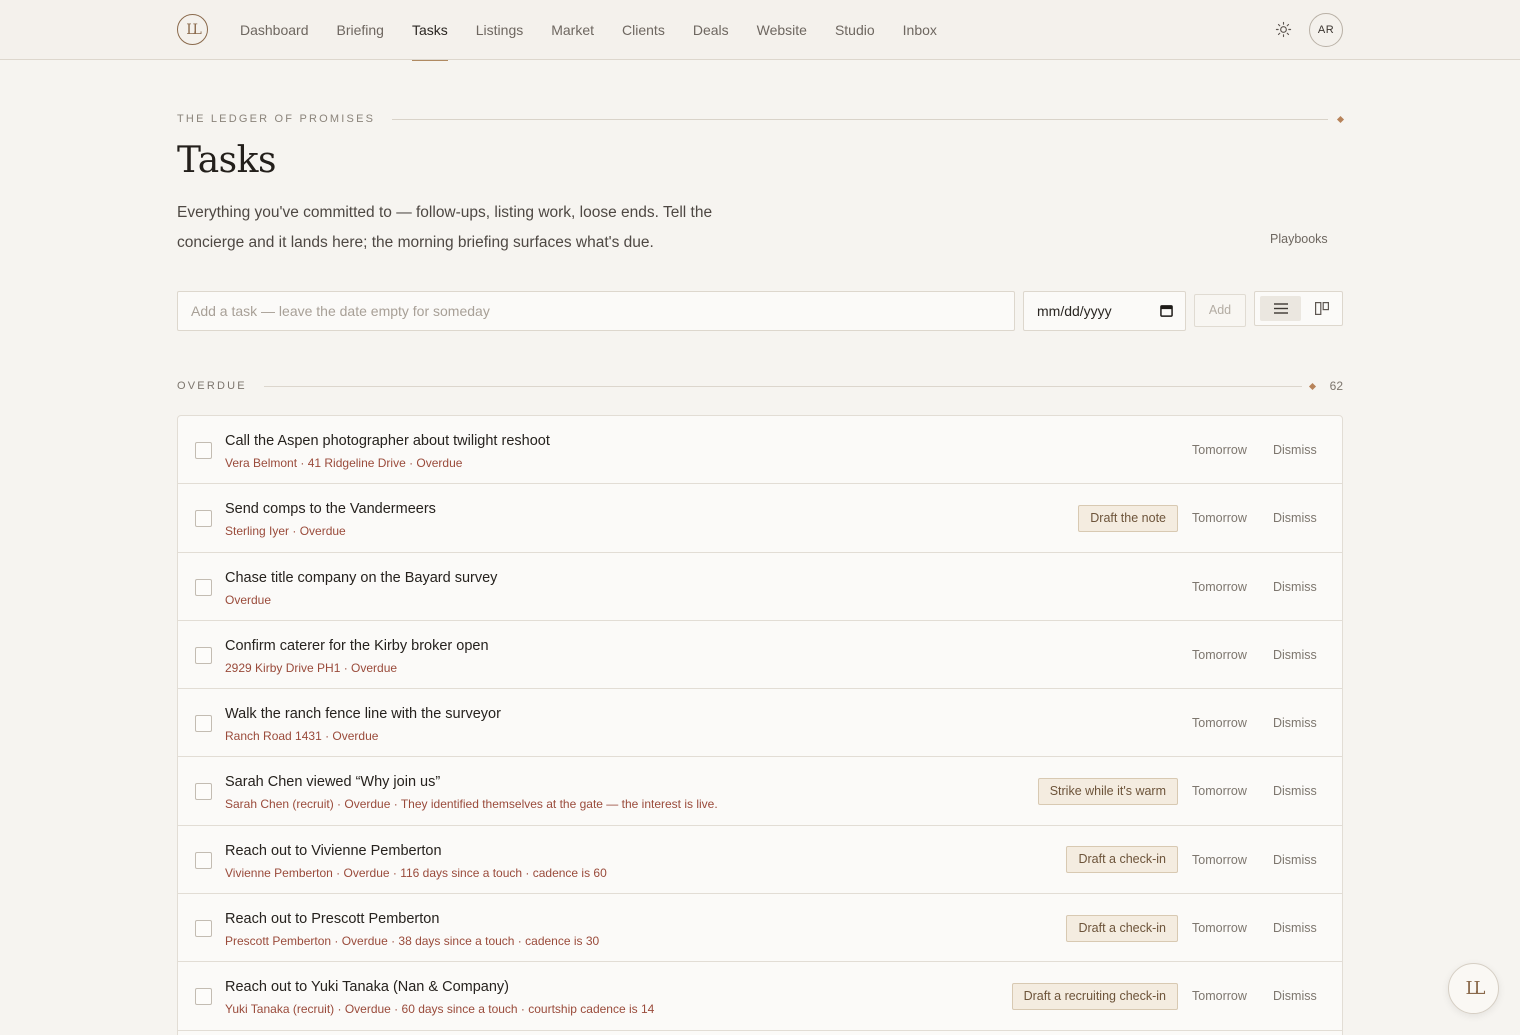 The image size is (1520, 1035). I want to click on view-toggle, so click(1298, 308).